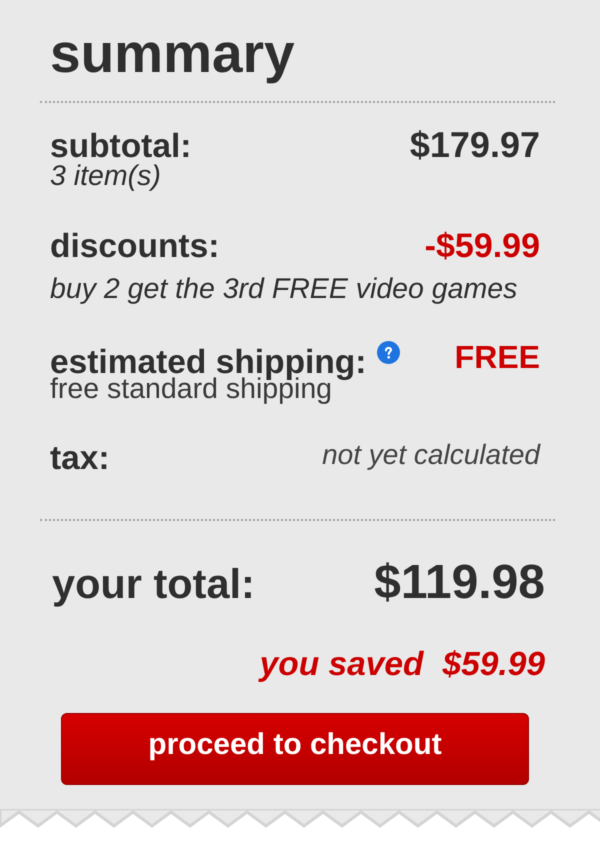 This screenshot has height=844, width=600. I want to click on subtotal-label: subtotal:, so click(121, 147).